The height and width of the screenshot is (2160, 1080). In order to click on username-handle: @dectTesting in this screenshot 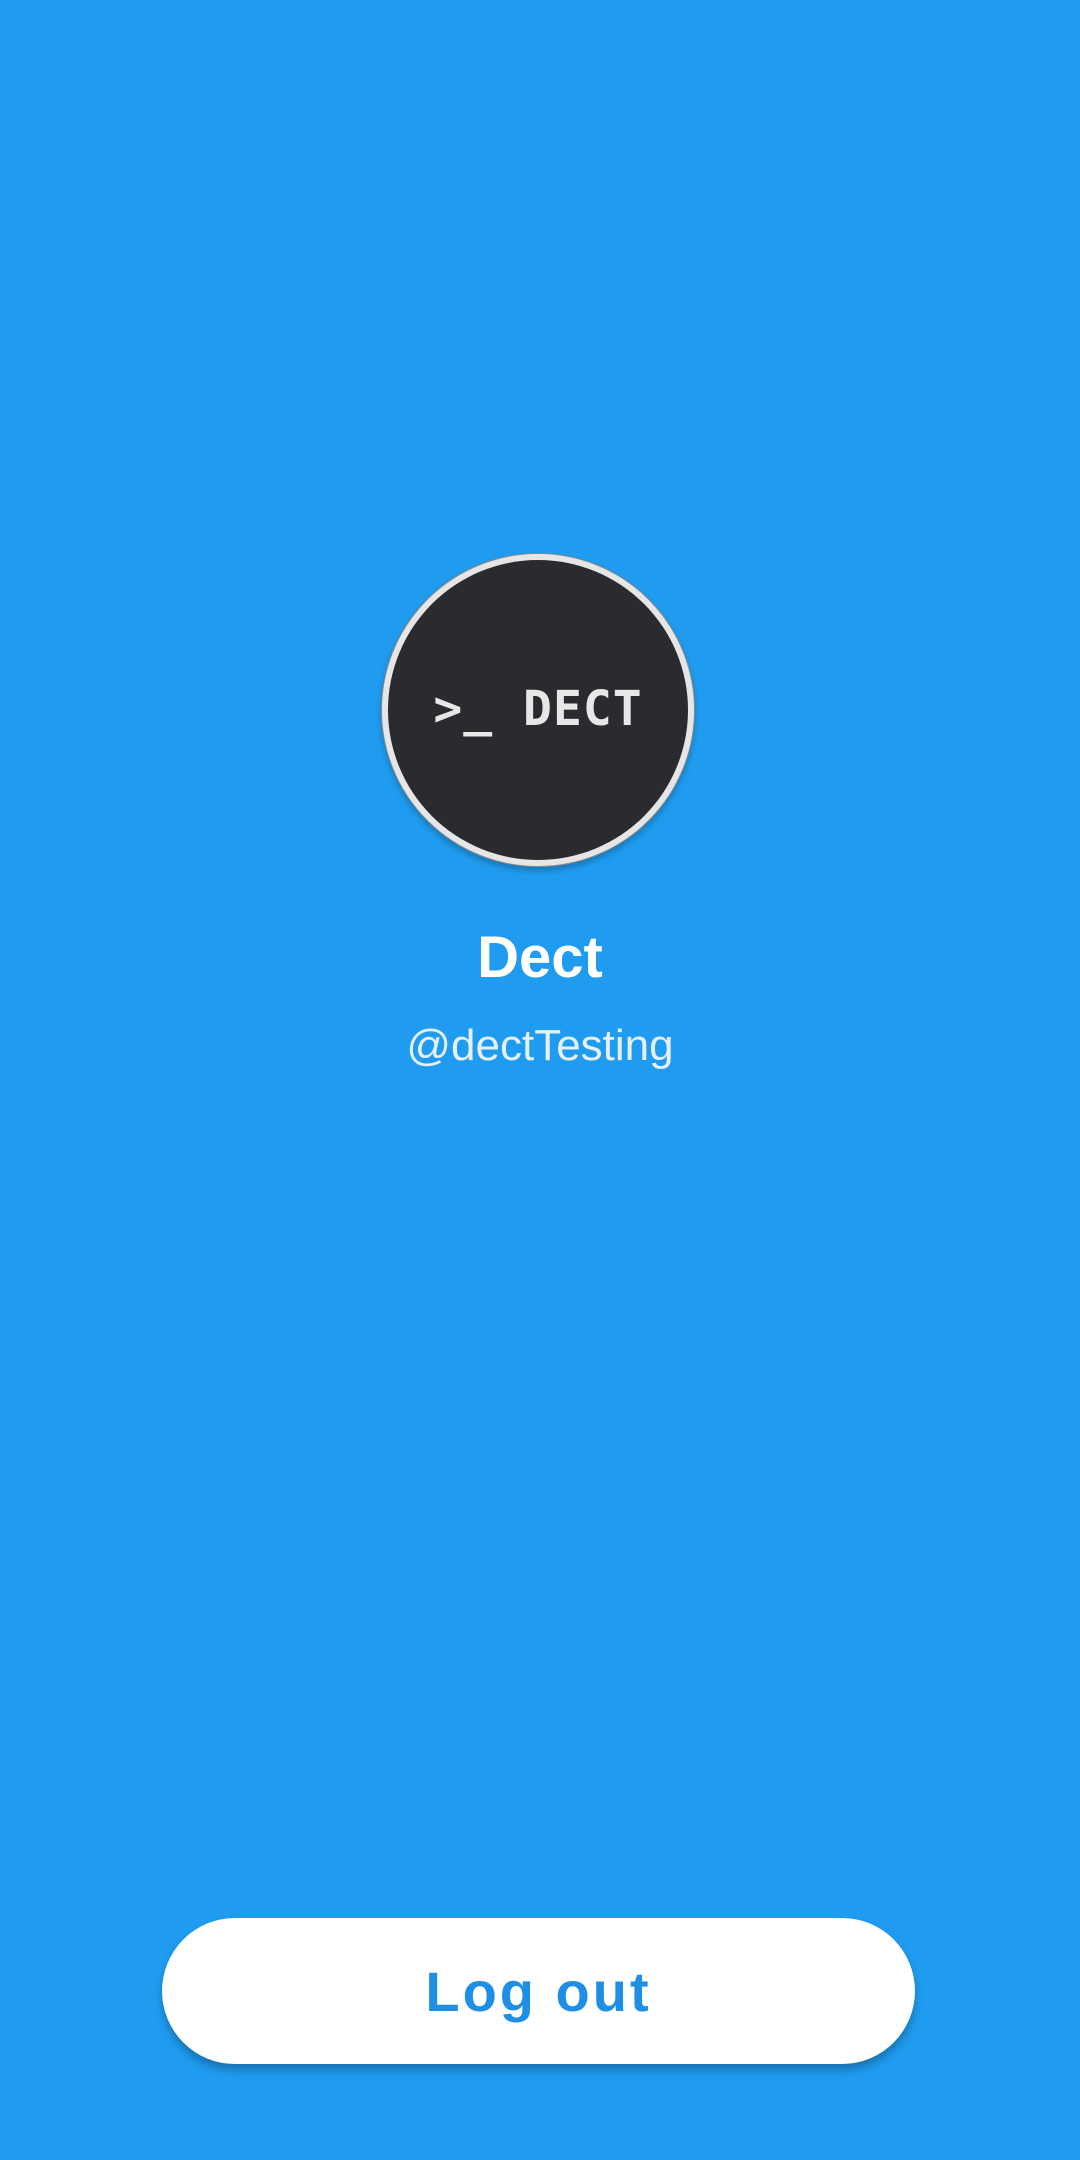, I will do `click(540, 1045)`.